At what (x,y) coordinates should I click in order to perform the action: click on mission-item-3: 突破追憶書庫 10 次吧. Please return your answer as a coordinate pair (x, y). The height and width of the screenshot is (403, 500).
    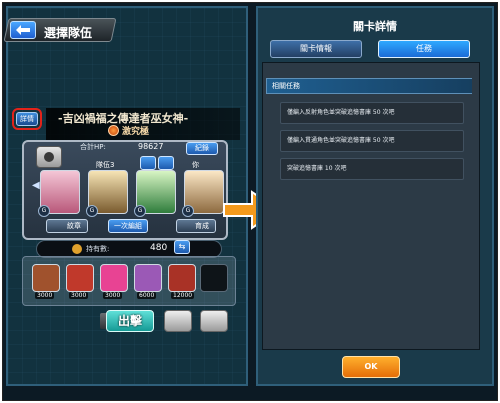
    Looking at the image, I should click on (372, 169).